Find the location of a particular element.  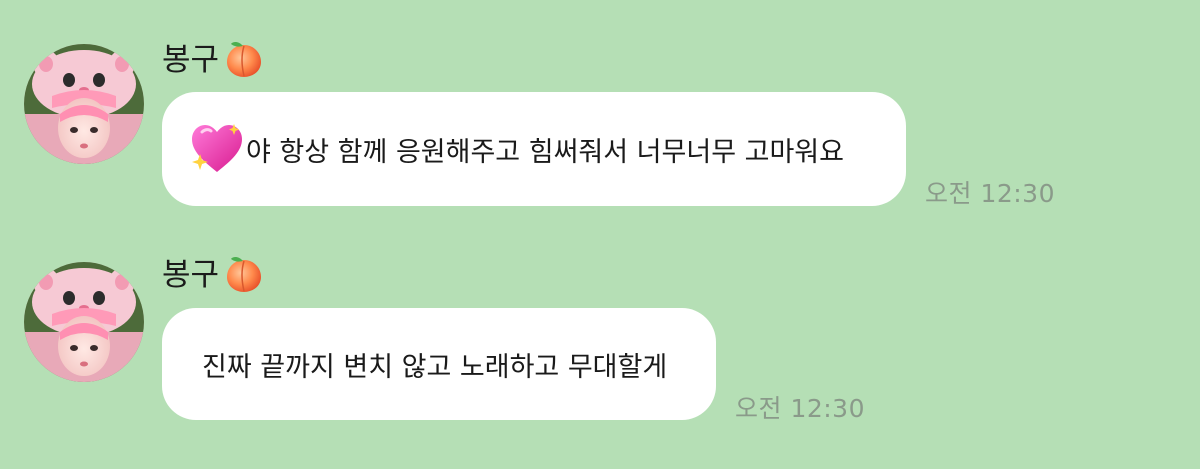

avatar-image is located at coordinates (84, 322).